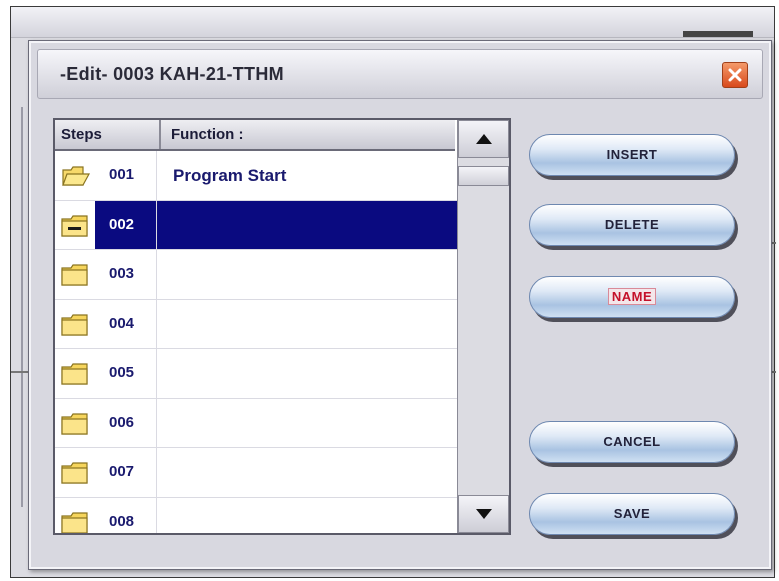 The width and height of the screenshot is (779, 581). Describe the element at coordinates (256, 473) in the screenshot. I see `list-item: 007` at that location.